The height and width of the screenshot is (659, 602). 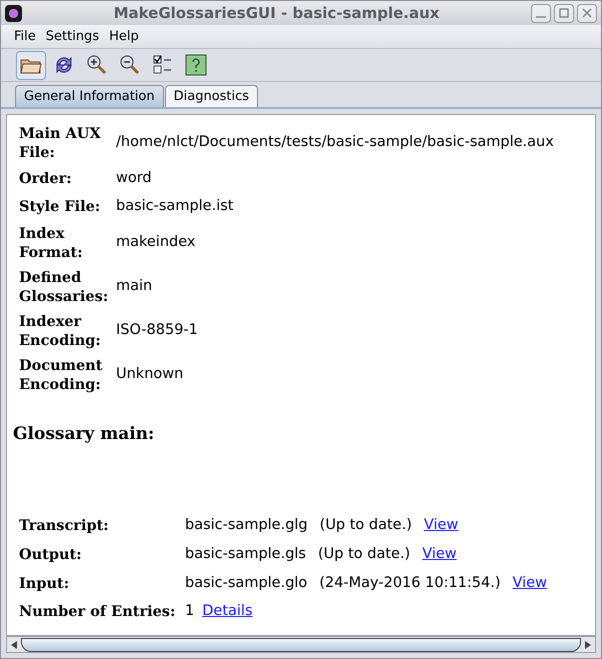 I want to click on field-label: Order:, so click(x=46, y=178).